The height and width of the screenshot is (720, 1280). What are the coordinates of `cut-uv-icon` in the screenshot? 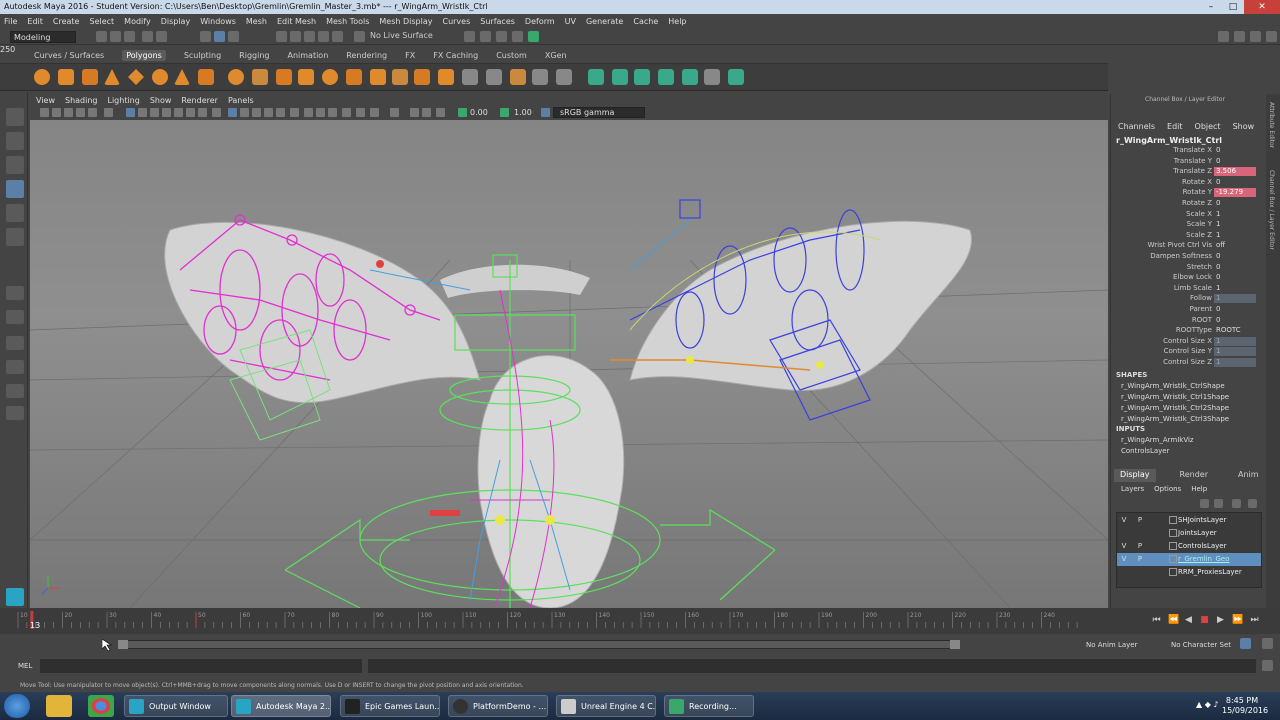 It's located at (736, 77).